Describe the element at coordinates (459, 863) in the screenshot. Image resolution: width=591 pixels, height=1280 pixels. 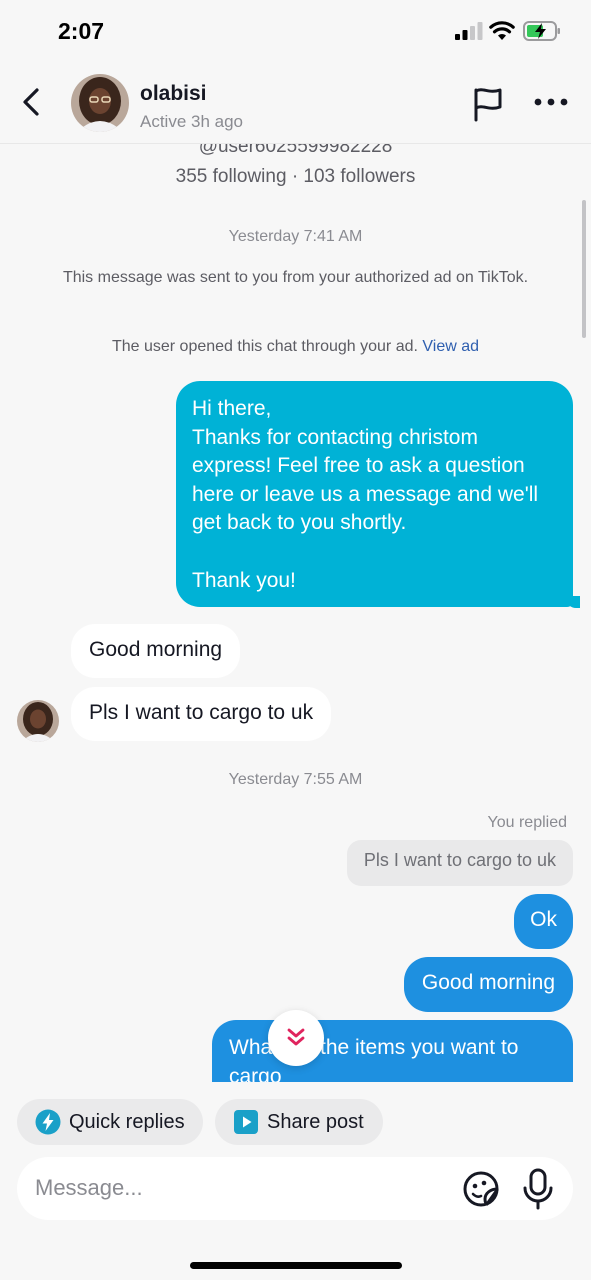
I see `quoted-message: Pls I want to cargo to uk` at that location.